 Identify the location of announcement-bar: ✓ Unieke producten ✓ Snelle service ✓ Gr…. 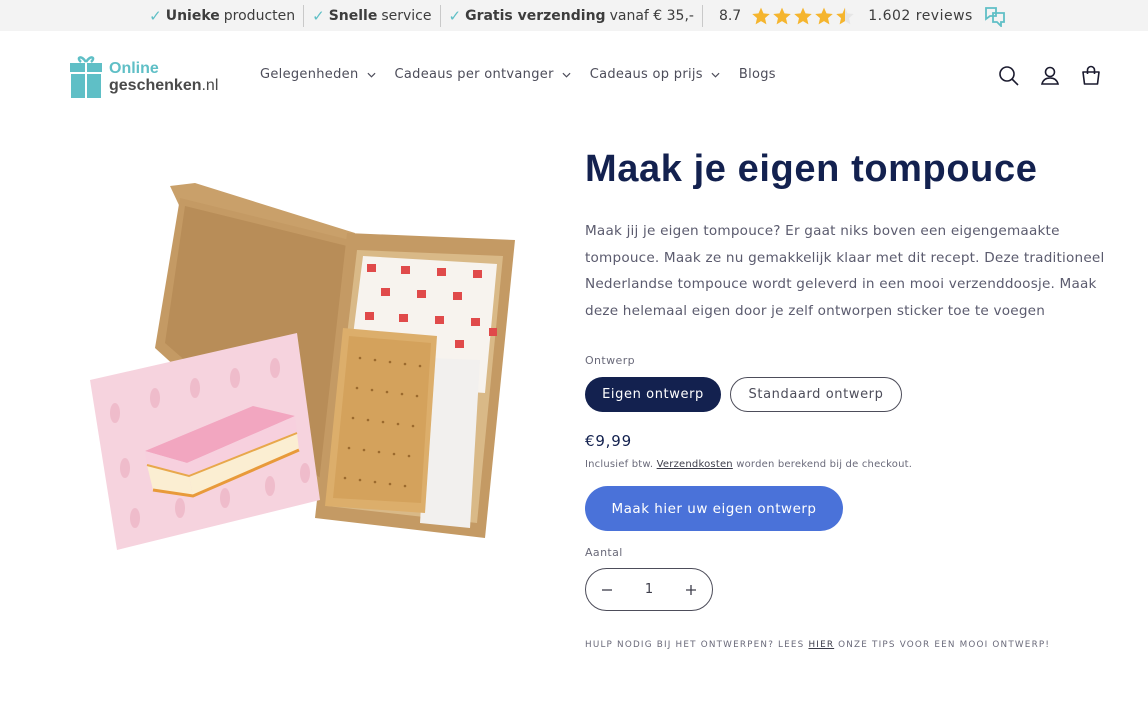
(574, 15).